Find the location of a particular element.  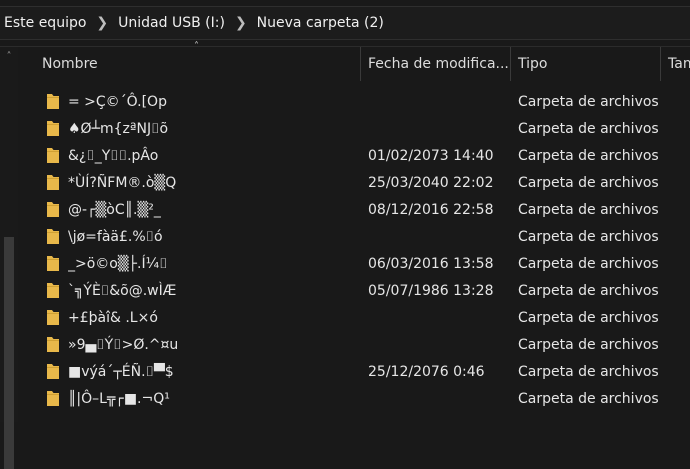

file-date: 01/02/2073 14:40 is located at coordinates (431, 156).